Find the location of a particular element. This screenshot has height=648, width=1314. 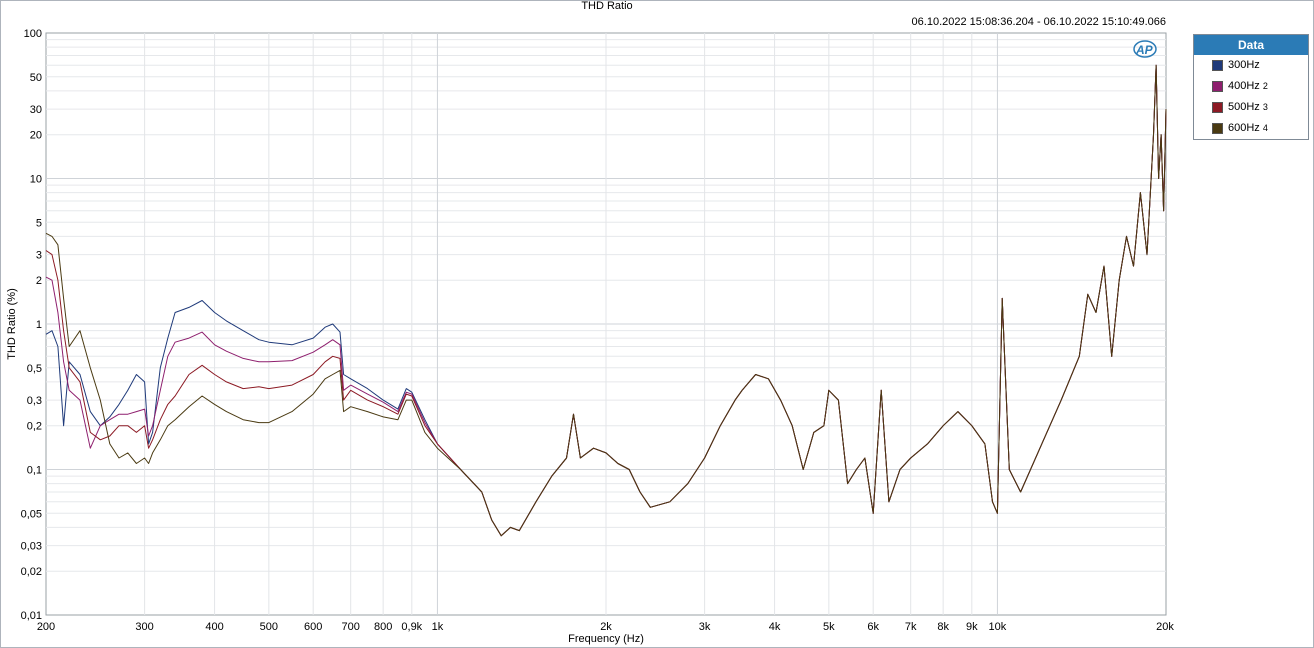

y-tick-label: 100 is located at coordinates (33, 34).